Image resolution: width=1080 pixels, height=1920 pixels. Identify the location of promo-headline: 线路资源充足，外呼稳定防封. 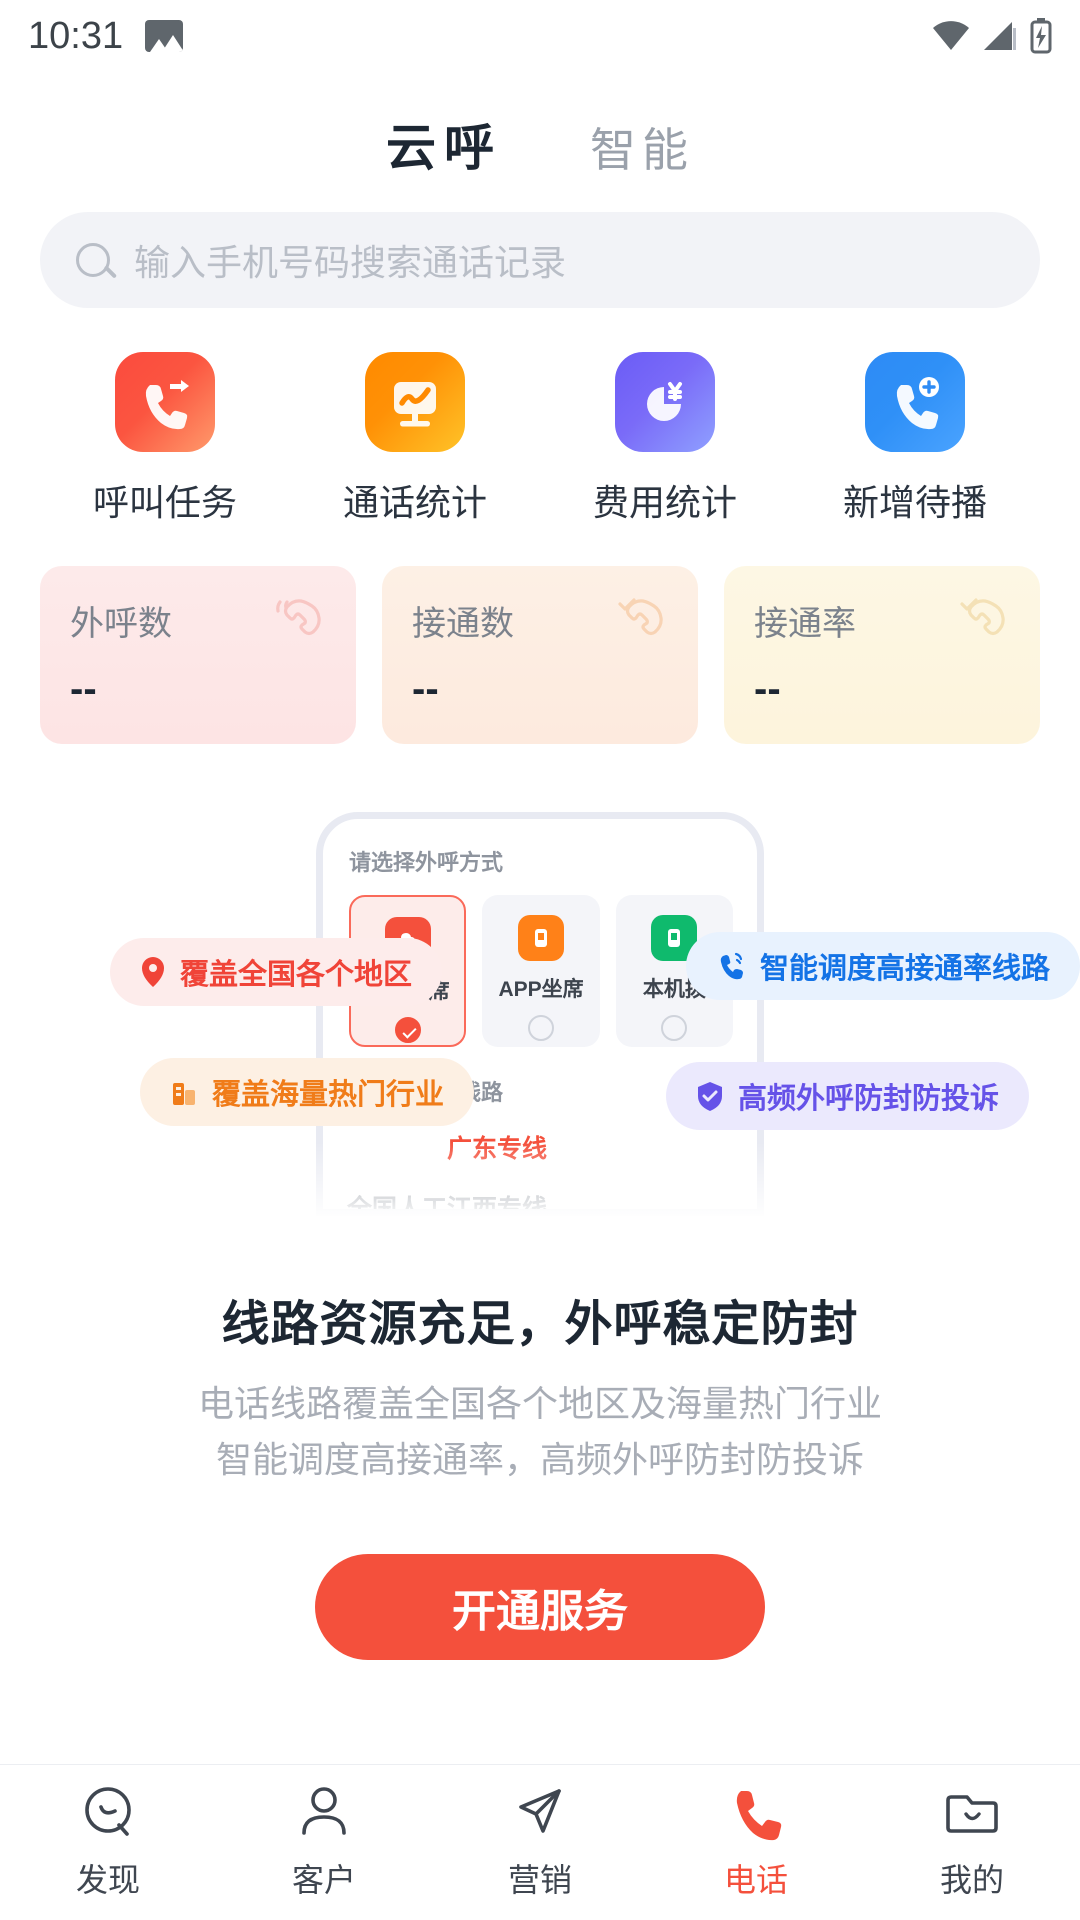
(540, 1324).